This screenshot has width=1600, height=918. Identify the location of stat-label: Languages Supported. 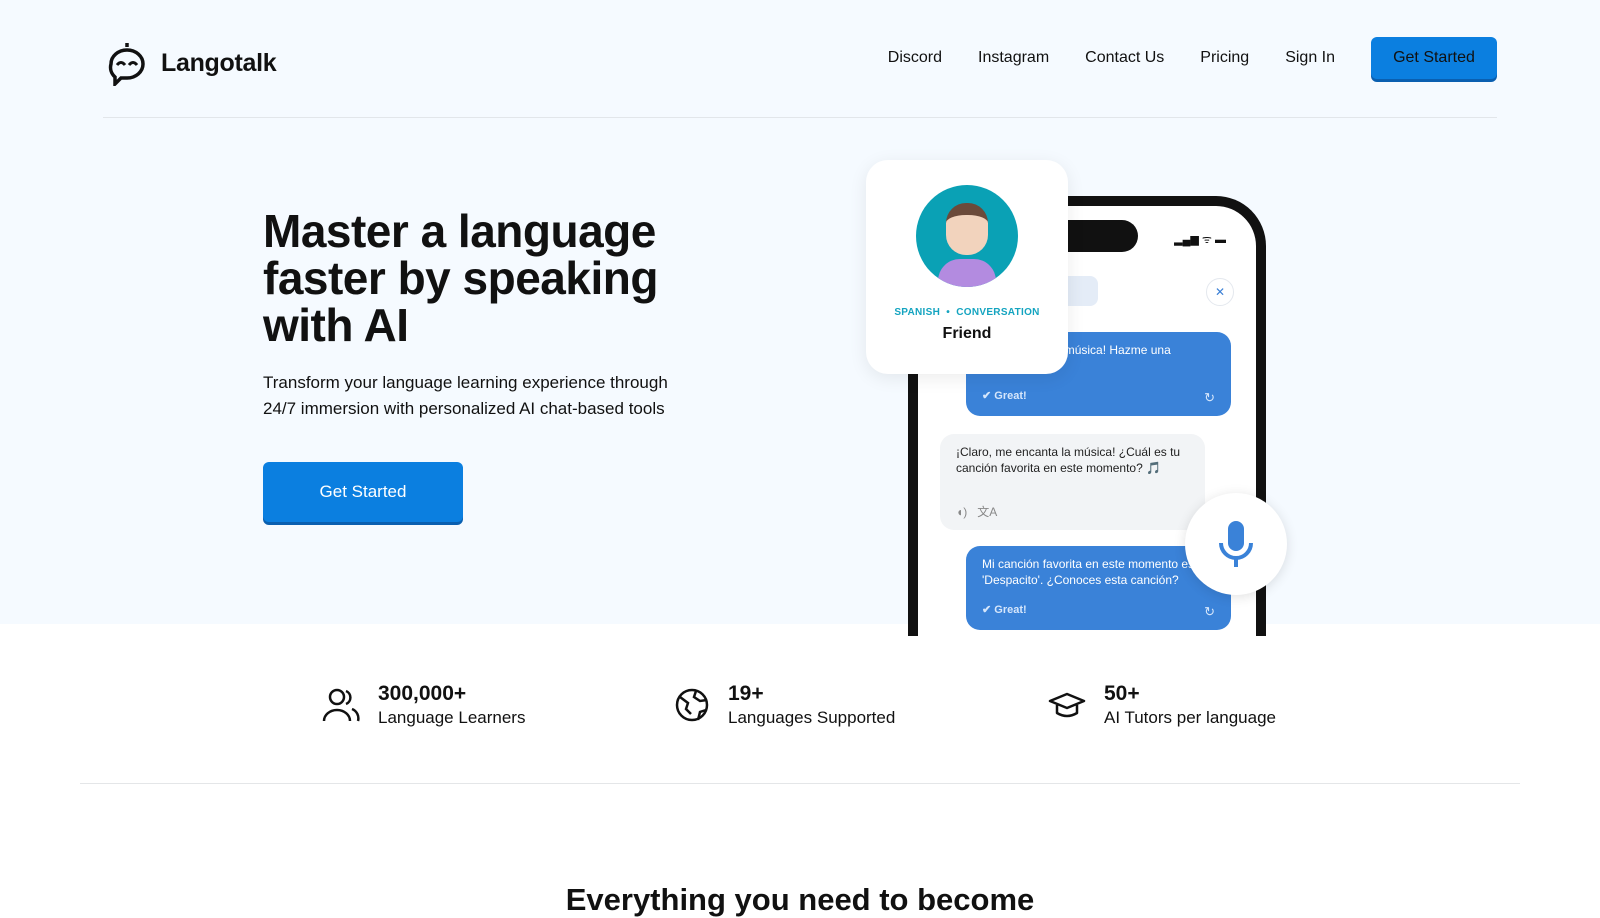
(812, 717).